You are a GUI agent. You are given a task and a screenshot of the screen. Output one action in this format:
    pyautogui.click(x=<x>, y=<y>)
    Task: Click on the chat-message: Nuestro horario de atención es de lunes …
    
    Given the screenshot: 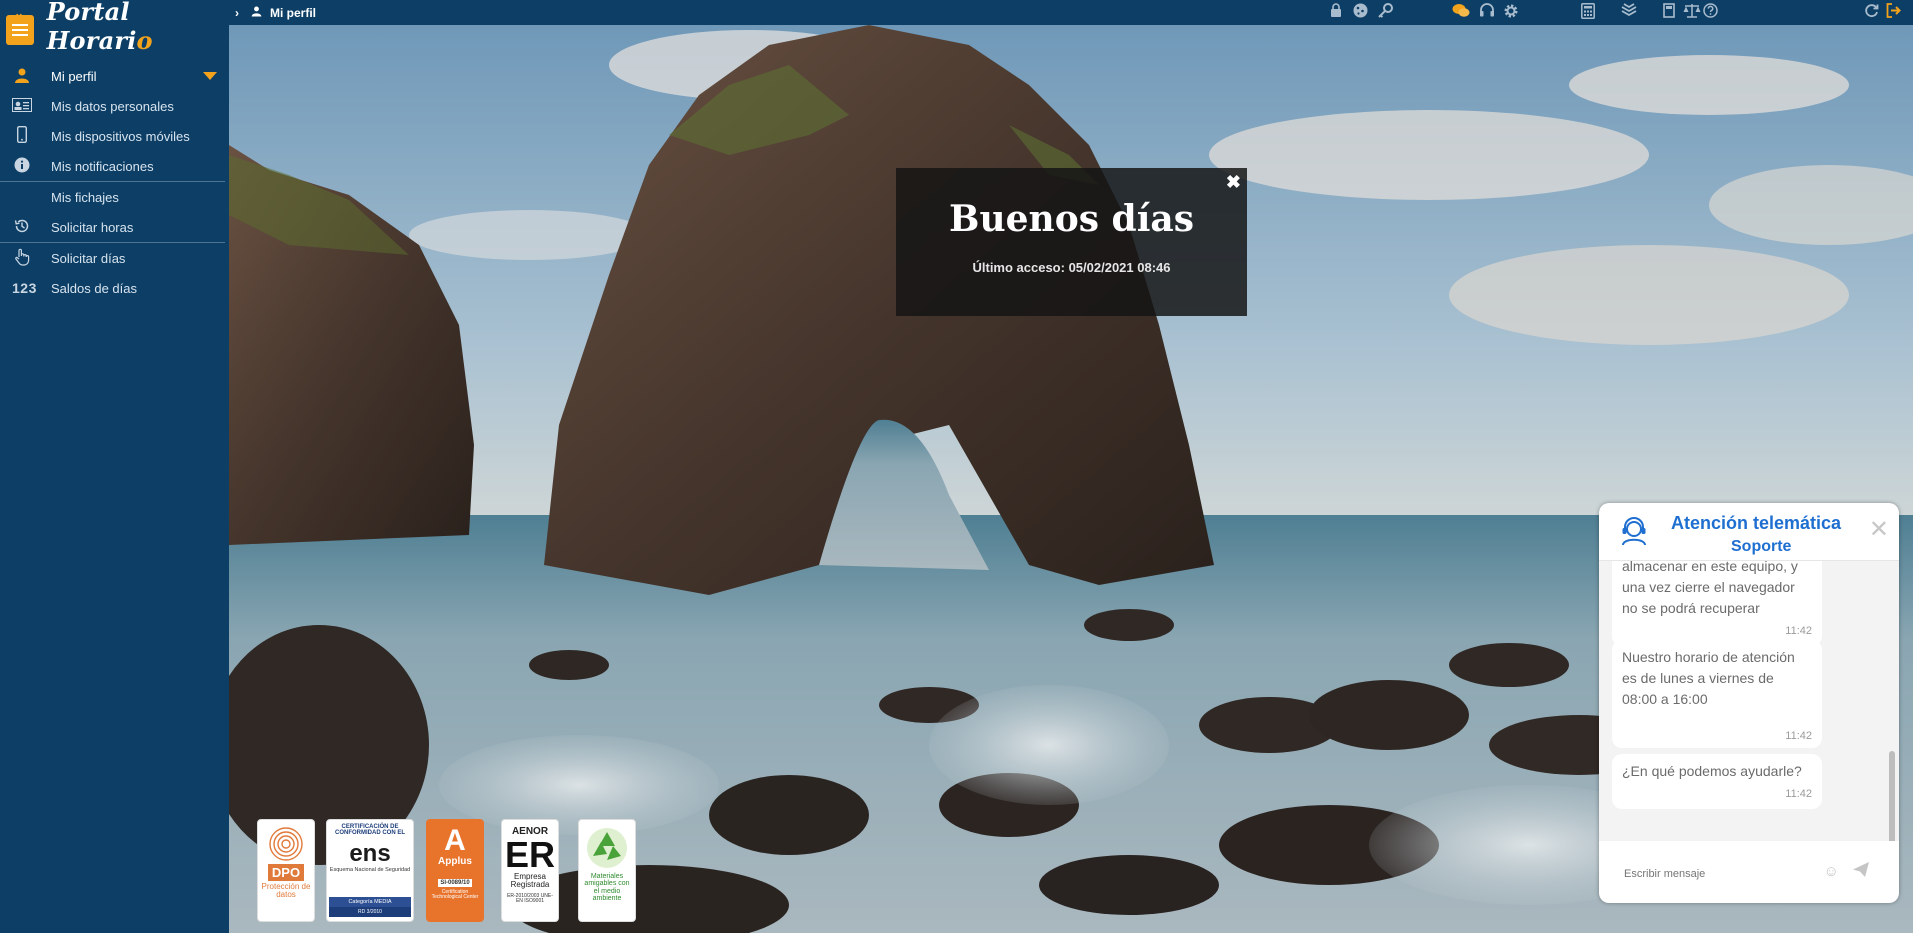 What is the action you would take?
    pyautogui.click(x=1717, y=694)
    